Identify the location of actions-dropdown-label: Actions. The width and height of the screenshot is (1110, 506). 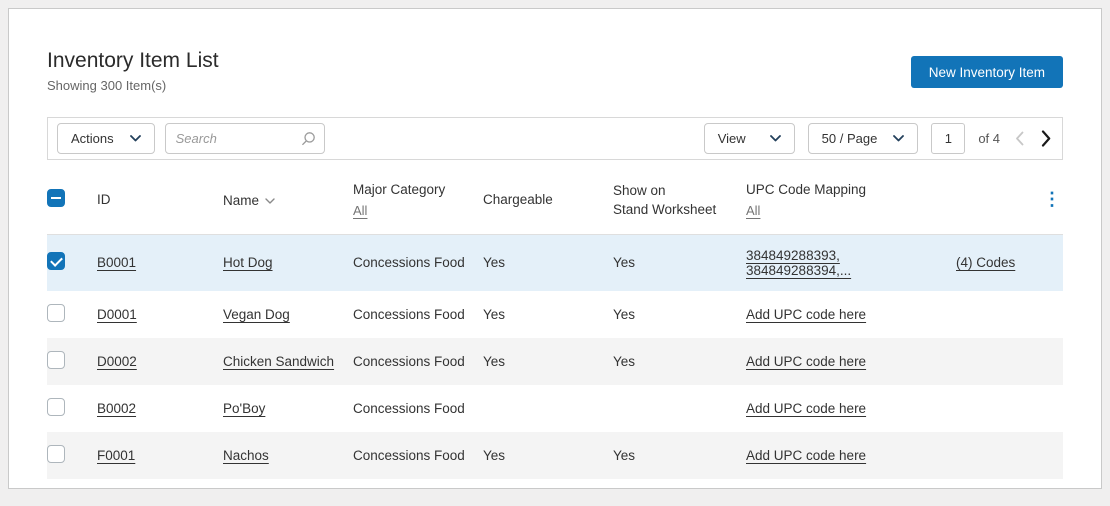
(92, 138).